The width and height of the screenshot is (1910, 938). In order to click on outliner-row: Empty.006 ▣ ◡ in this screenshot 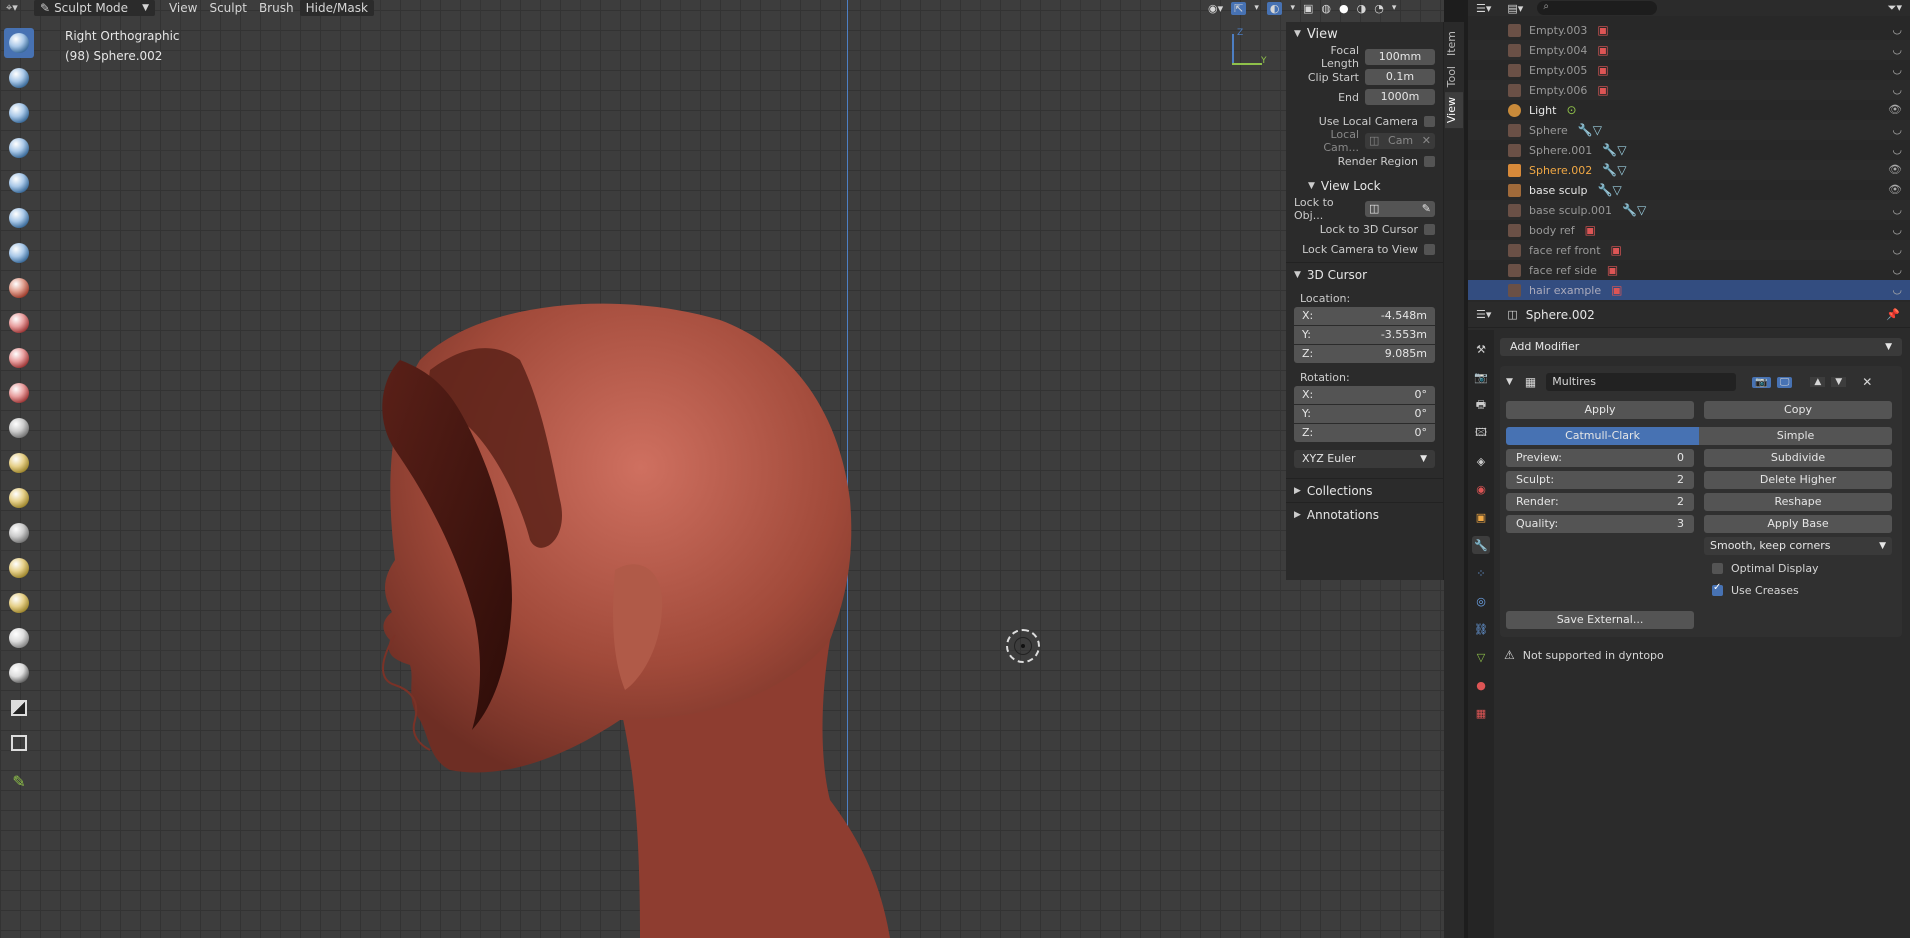, I will do `click(1689, 90)`.